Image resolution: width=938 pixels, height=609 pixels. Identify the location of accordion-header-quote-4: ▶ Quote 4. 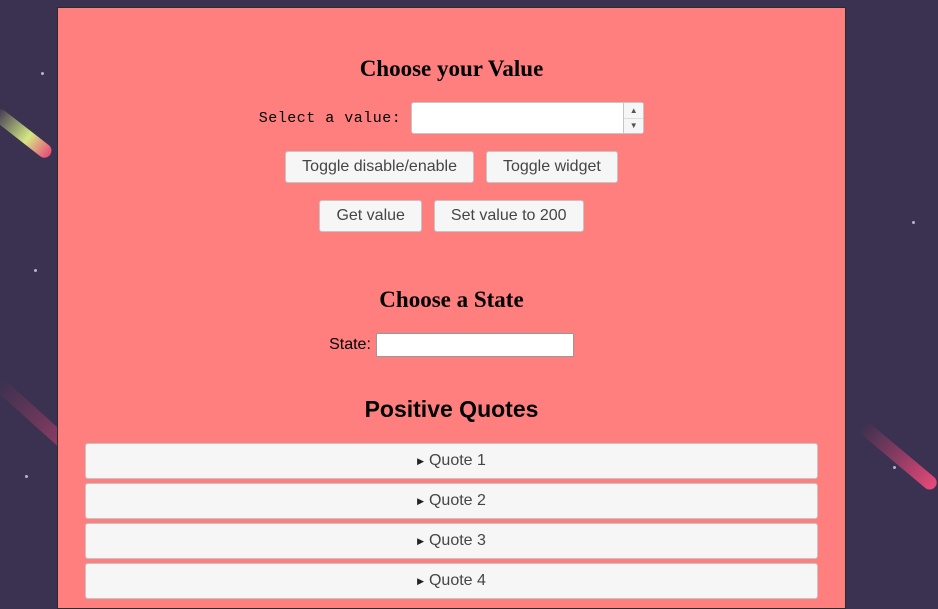
(451, 581).